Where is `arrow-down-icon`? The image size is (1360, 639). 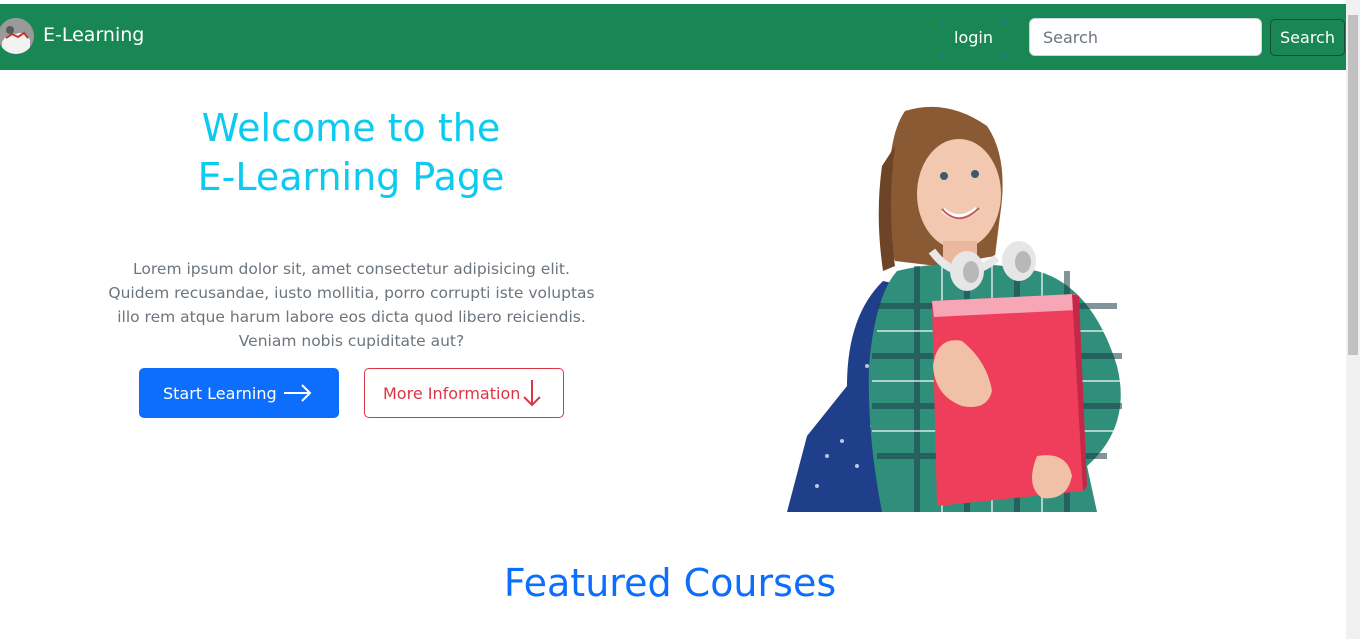
arrow-down-icon is located at coordinates (532, 393).